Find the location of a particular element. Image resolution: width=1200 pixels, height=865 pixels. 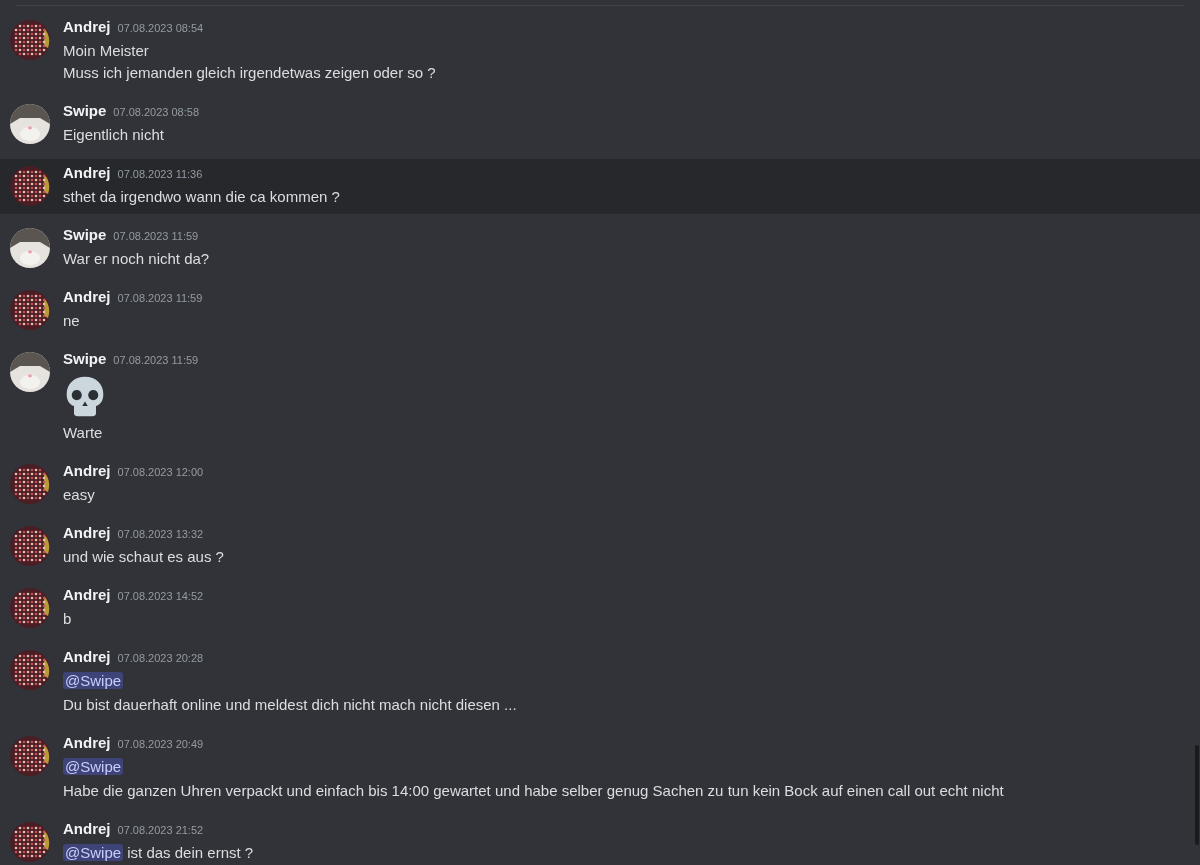

message-text: Eigentlich nicht is located at coordinates (113, 134).